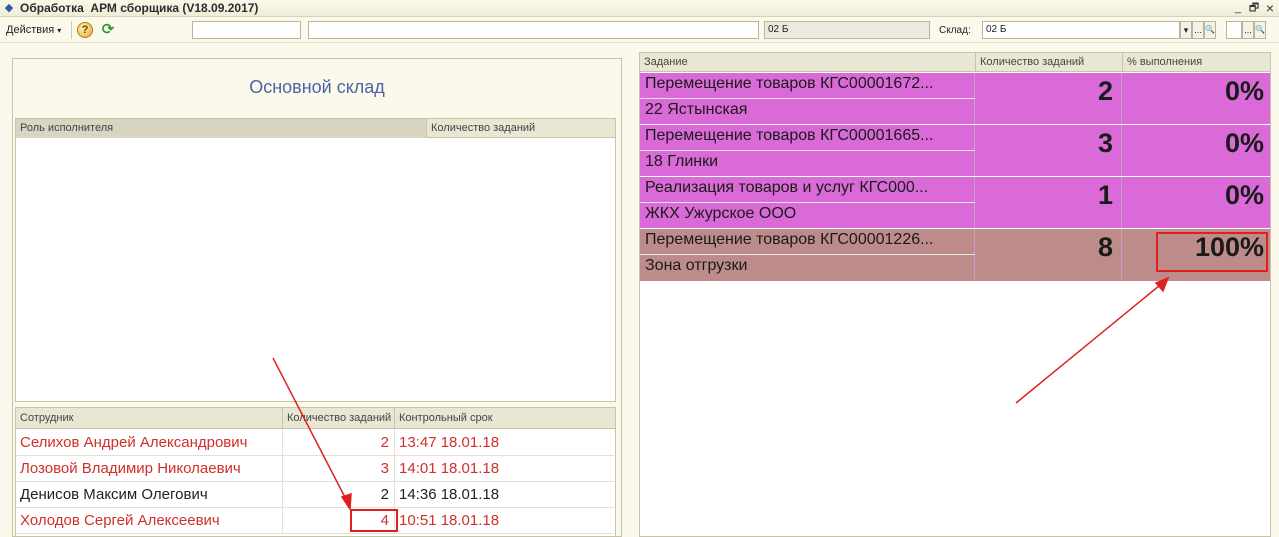 The image size is (1279, 537). What do you see at coordinates (346, 502) in the screenshot?
I see `annotation-arrowhead-left` at bounding box center [346, 502].